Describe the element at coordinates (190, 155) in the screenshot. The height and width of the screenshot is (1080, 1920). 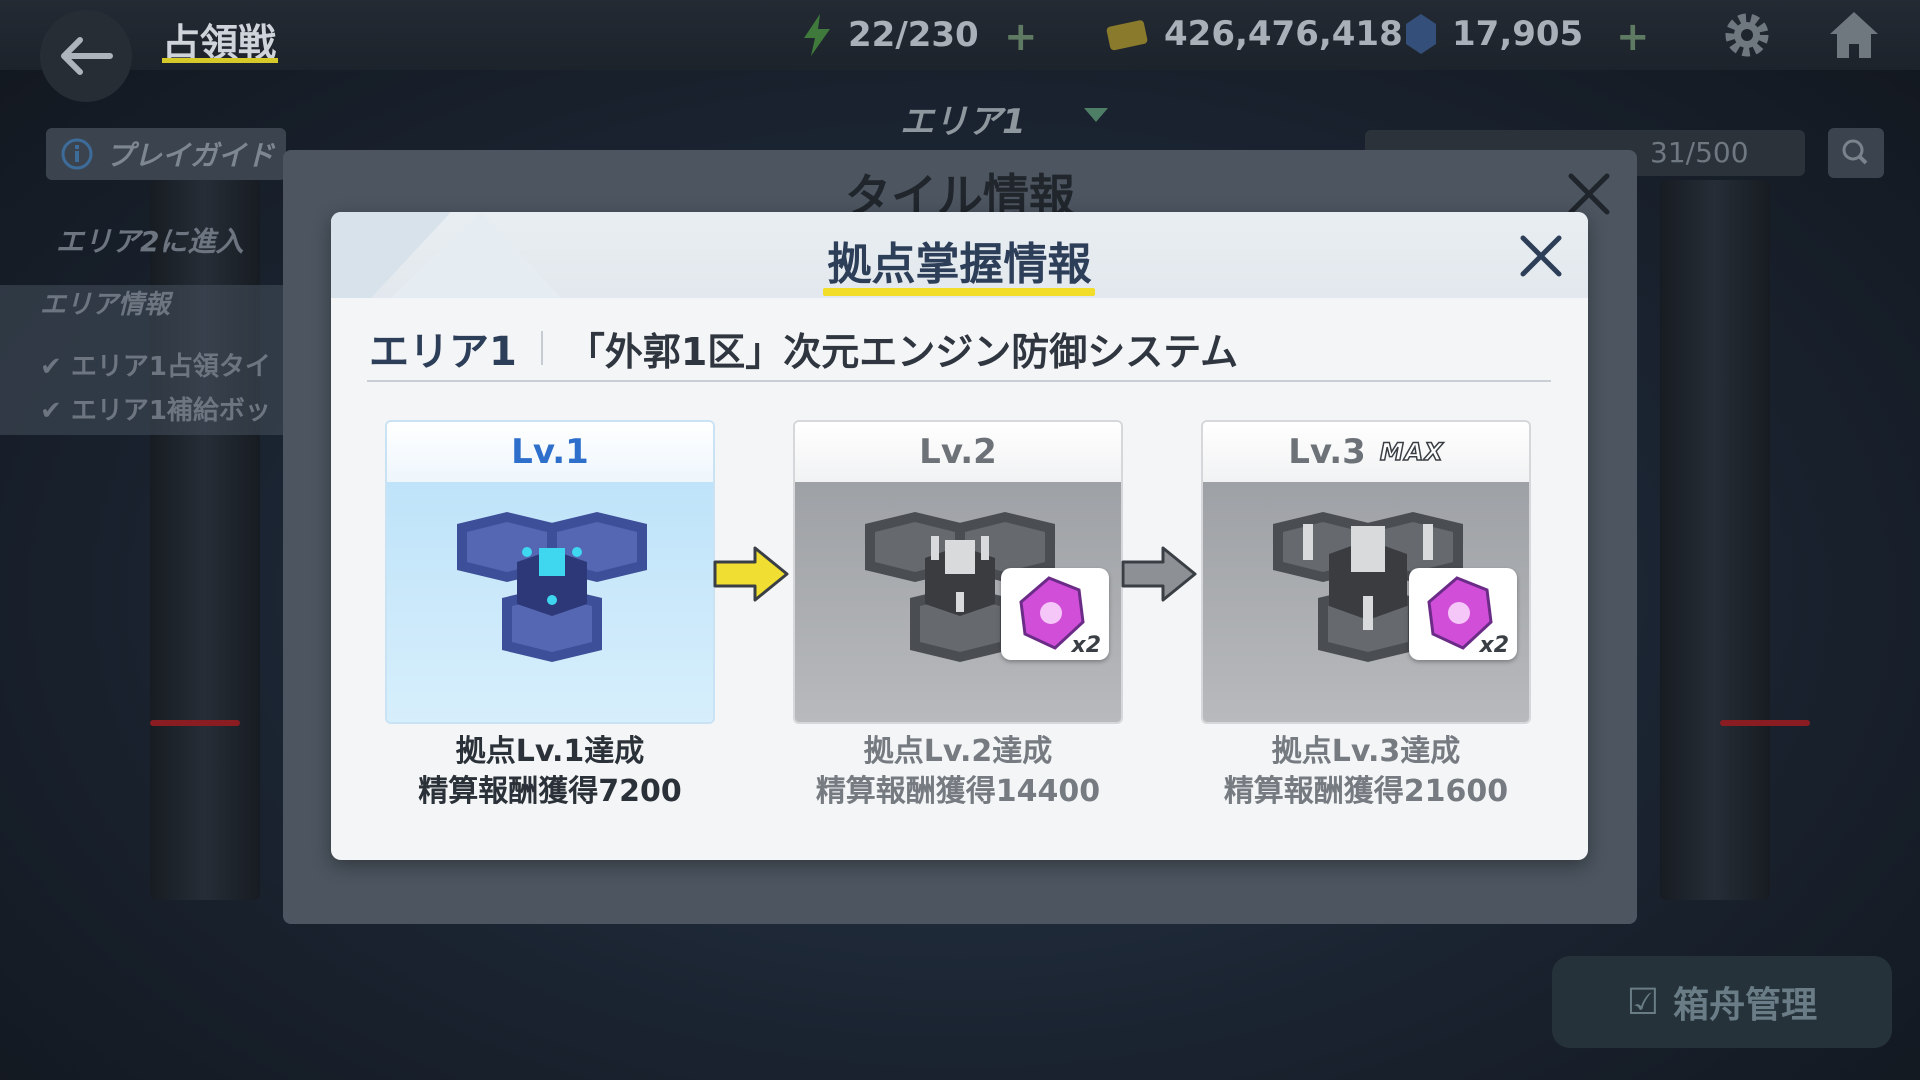
I see `play-guide-label: プレイガイド` at that location.